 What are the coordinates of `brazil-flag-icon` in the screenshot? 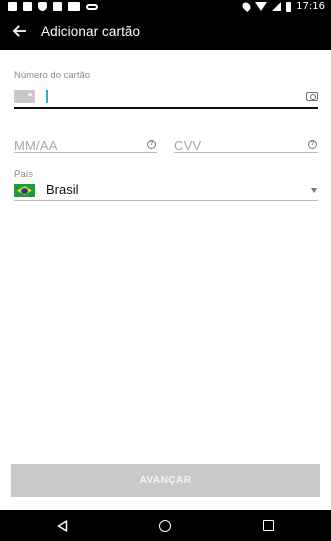 It's located at (24, 190).